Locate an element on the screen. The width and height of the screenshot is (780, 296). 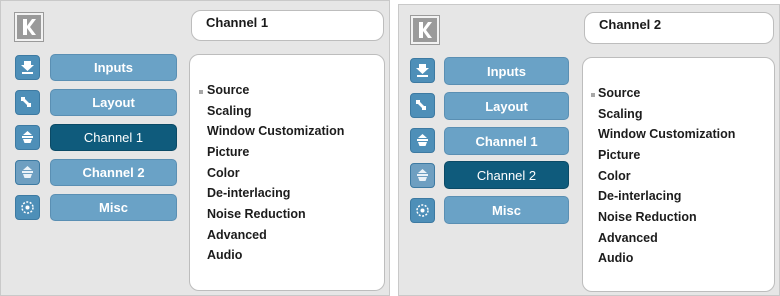
panel-divider is located at coordinates (394, 148).